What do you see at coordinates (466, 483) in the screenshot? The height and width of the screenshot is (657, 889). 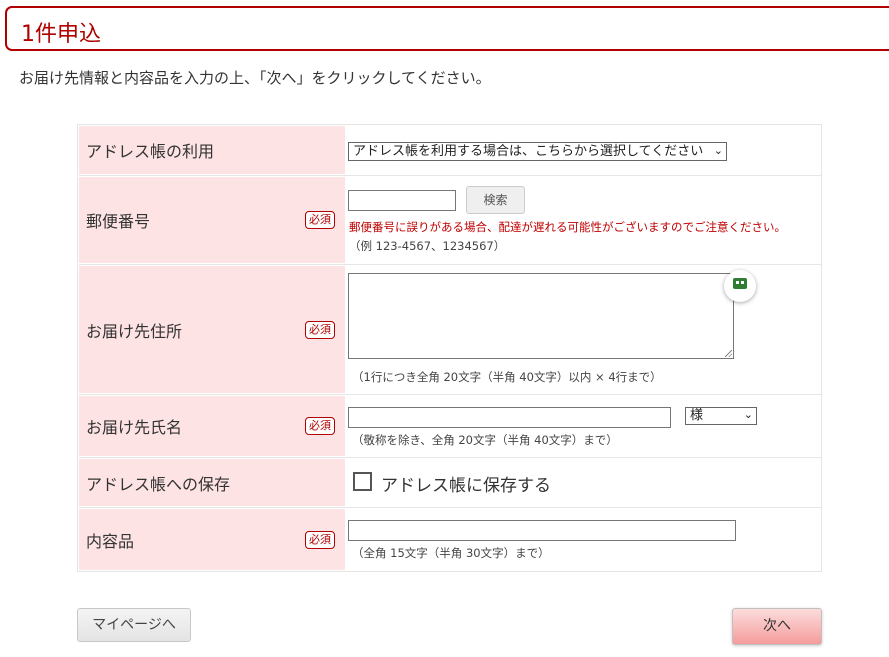 I see `save-address-checkbox-label: アドレス帳に保存する` at bounding box center [466, 483].